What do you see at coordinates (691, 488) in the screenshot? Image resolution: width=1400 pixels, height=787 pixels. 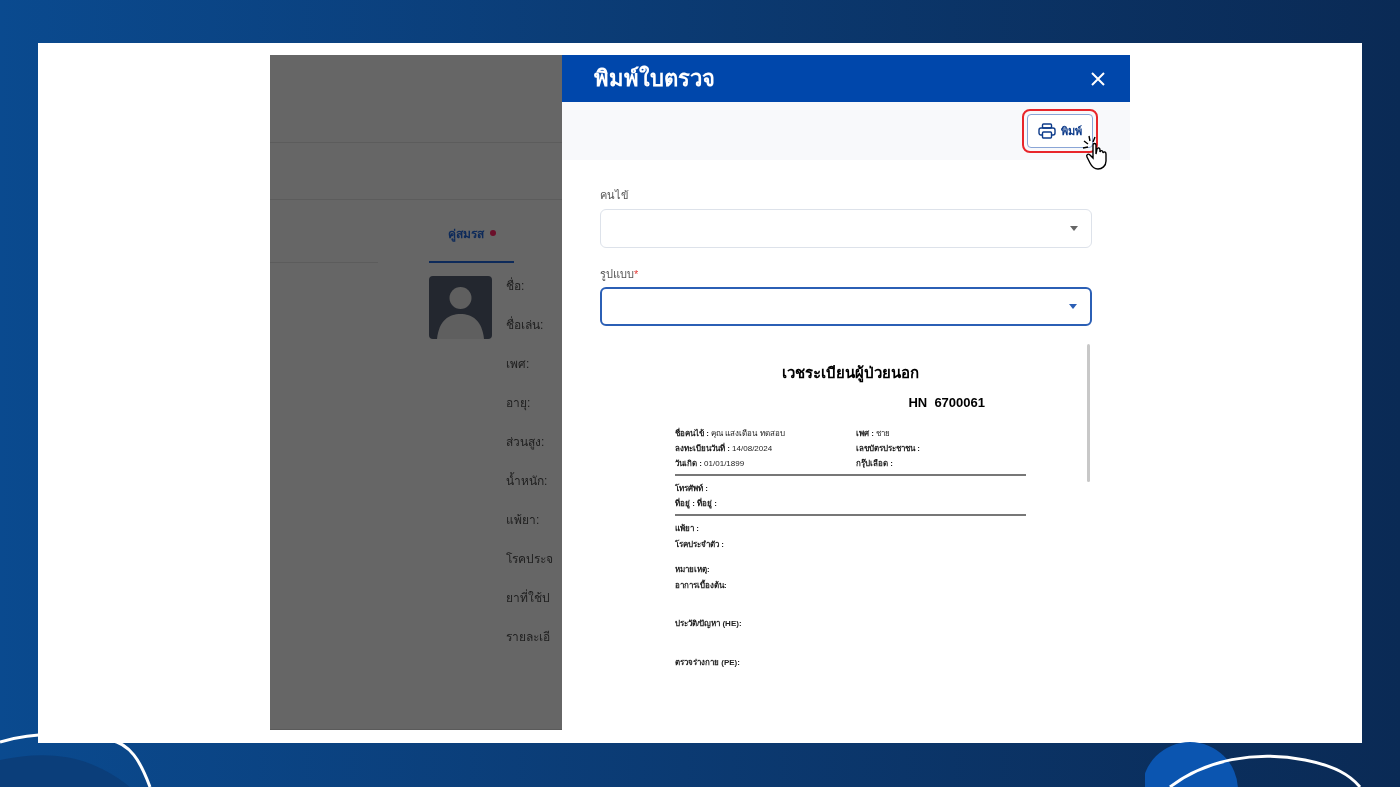 I see `document-text: โทรศัพท์ :` at bounding box center [691, 488].